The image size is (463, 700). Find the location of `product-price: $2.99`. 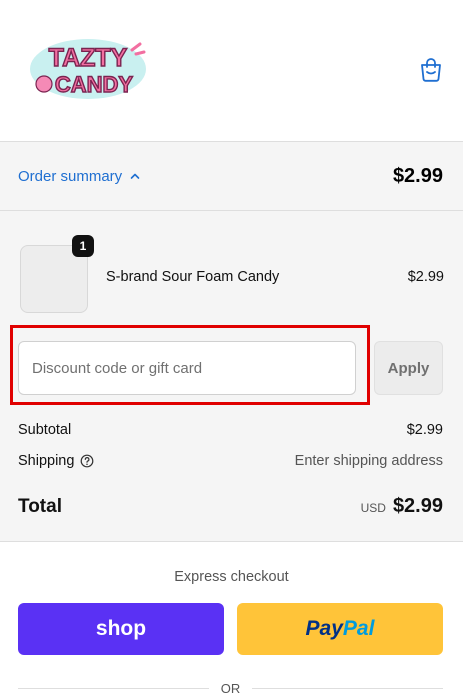

product-price: $2.99 is located at coordinates (425, 277).